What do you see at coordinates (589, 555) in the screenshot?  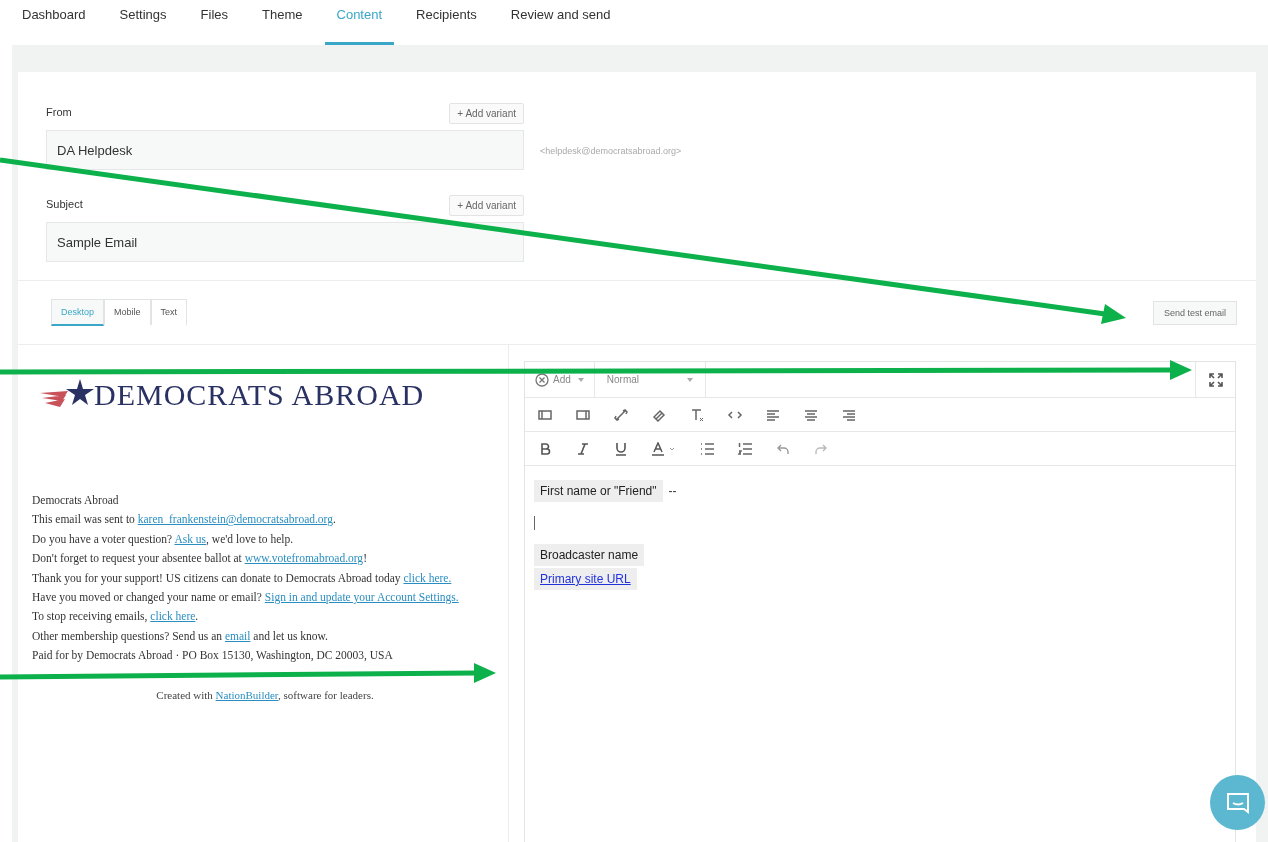 I see `merge-tag: Broadcaster name` at bounding box center [589, 555].